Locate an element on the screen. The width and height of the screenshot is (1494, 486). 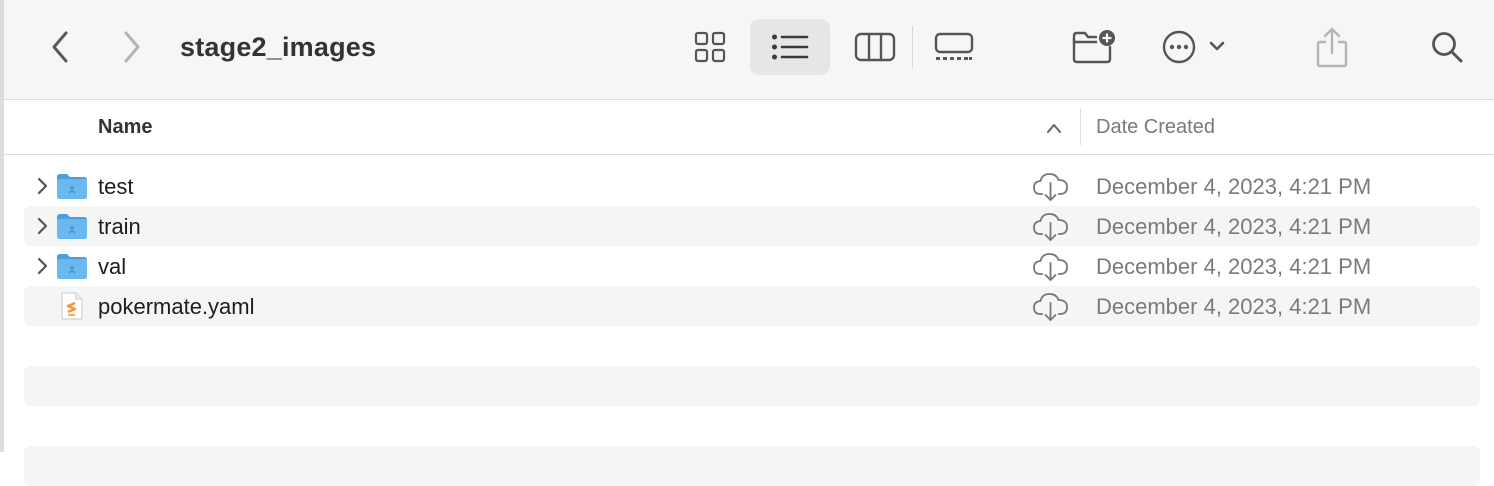
file-name: val is located at coordinates (112, 266).